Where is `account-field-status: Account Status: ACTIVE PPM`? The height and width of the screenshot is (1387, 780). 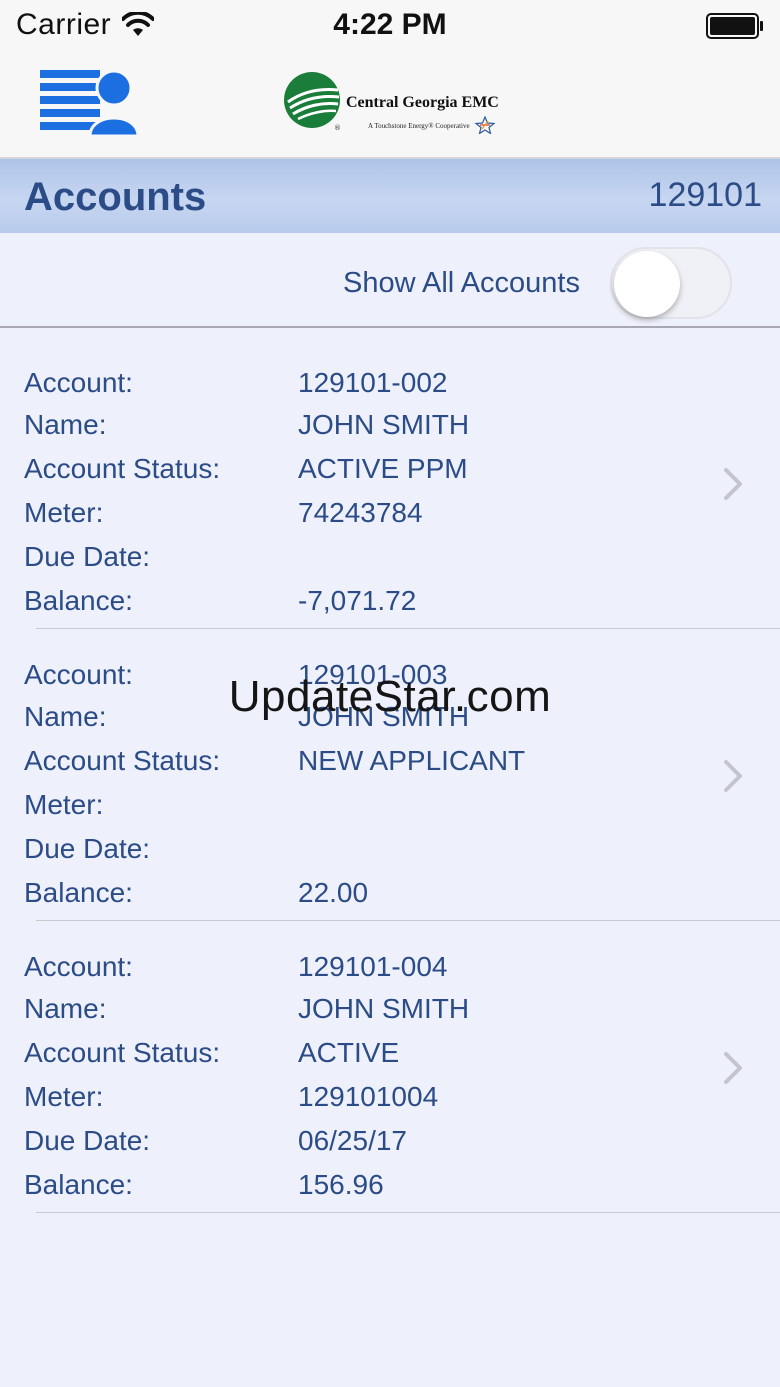 account-field-status: Account Status: ACTIVE PPM is located at coordinates (349, 475).